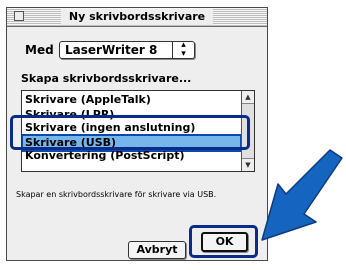 This screenshot has height=270, width=346. What do you see at coordinates (302, 195) in the screenshot?
I see `pointer-arrow-icon` at bounding box center [302, 195].